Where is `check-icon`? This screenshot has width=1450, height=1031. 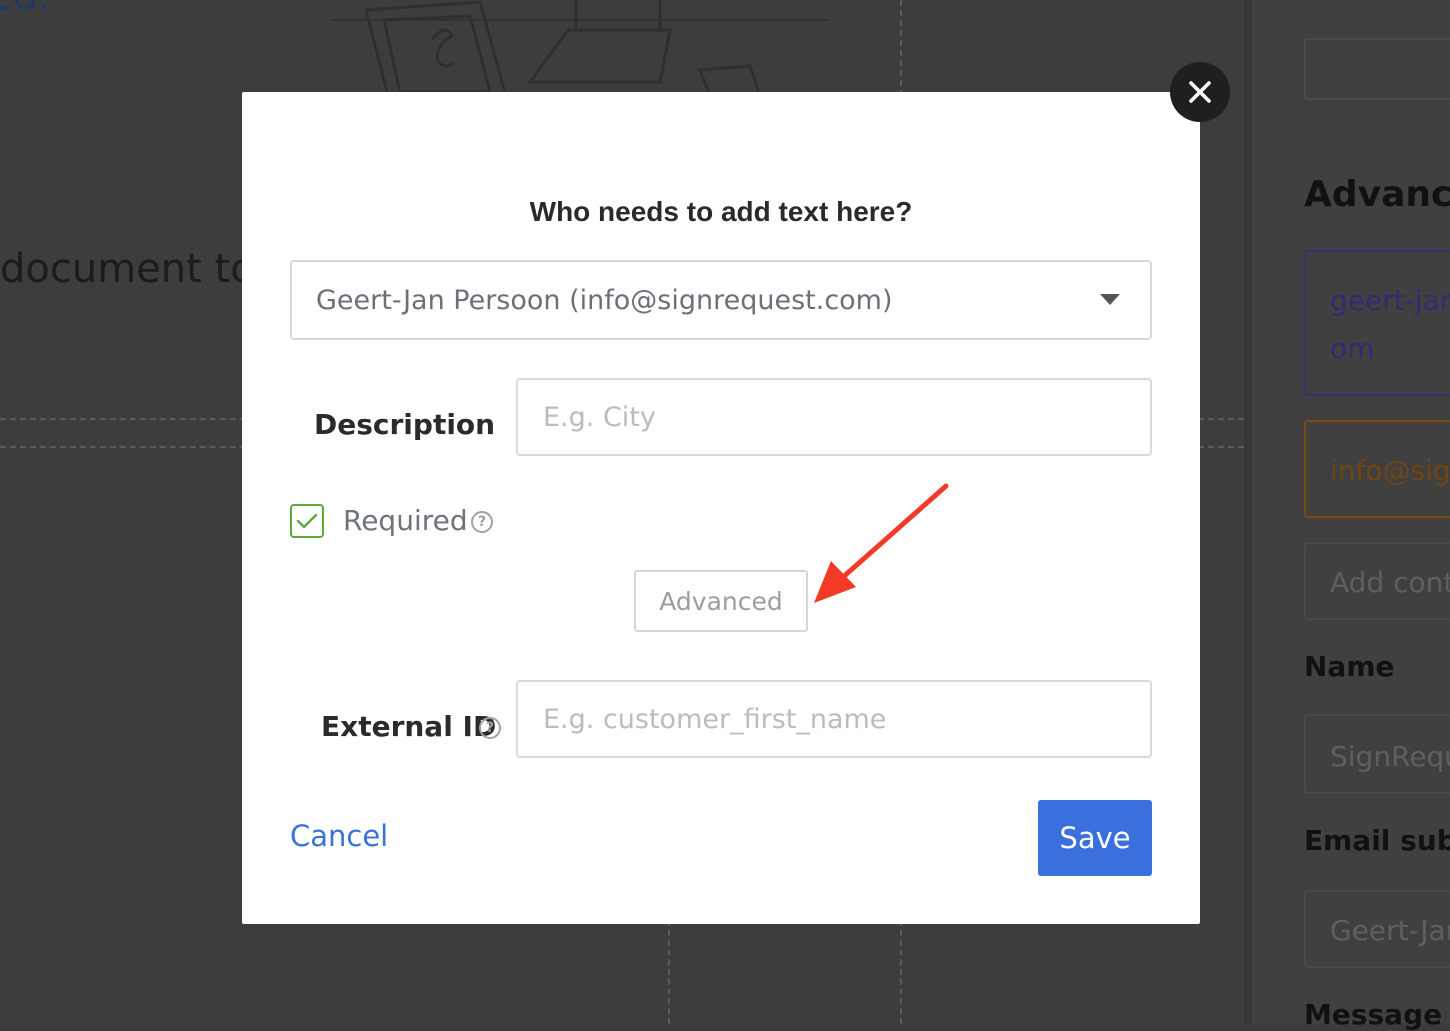
check-icon is located at coordinates (307, 521).